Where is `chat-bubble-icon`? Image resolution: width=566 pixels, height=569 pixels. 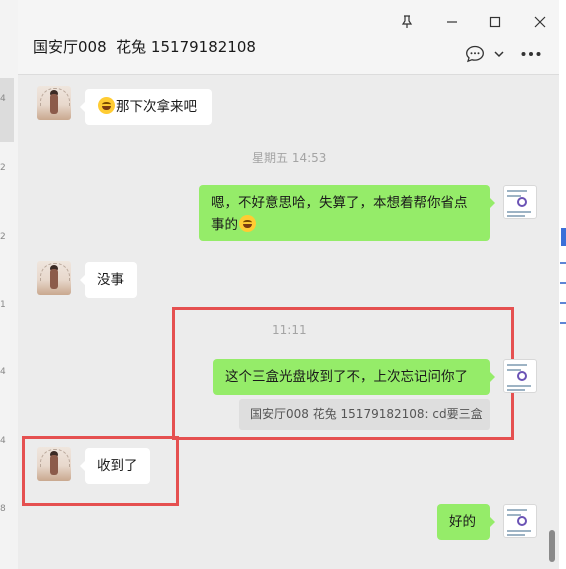
chat-bubble-icon is located at coordinates (475, 54).